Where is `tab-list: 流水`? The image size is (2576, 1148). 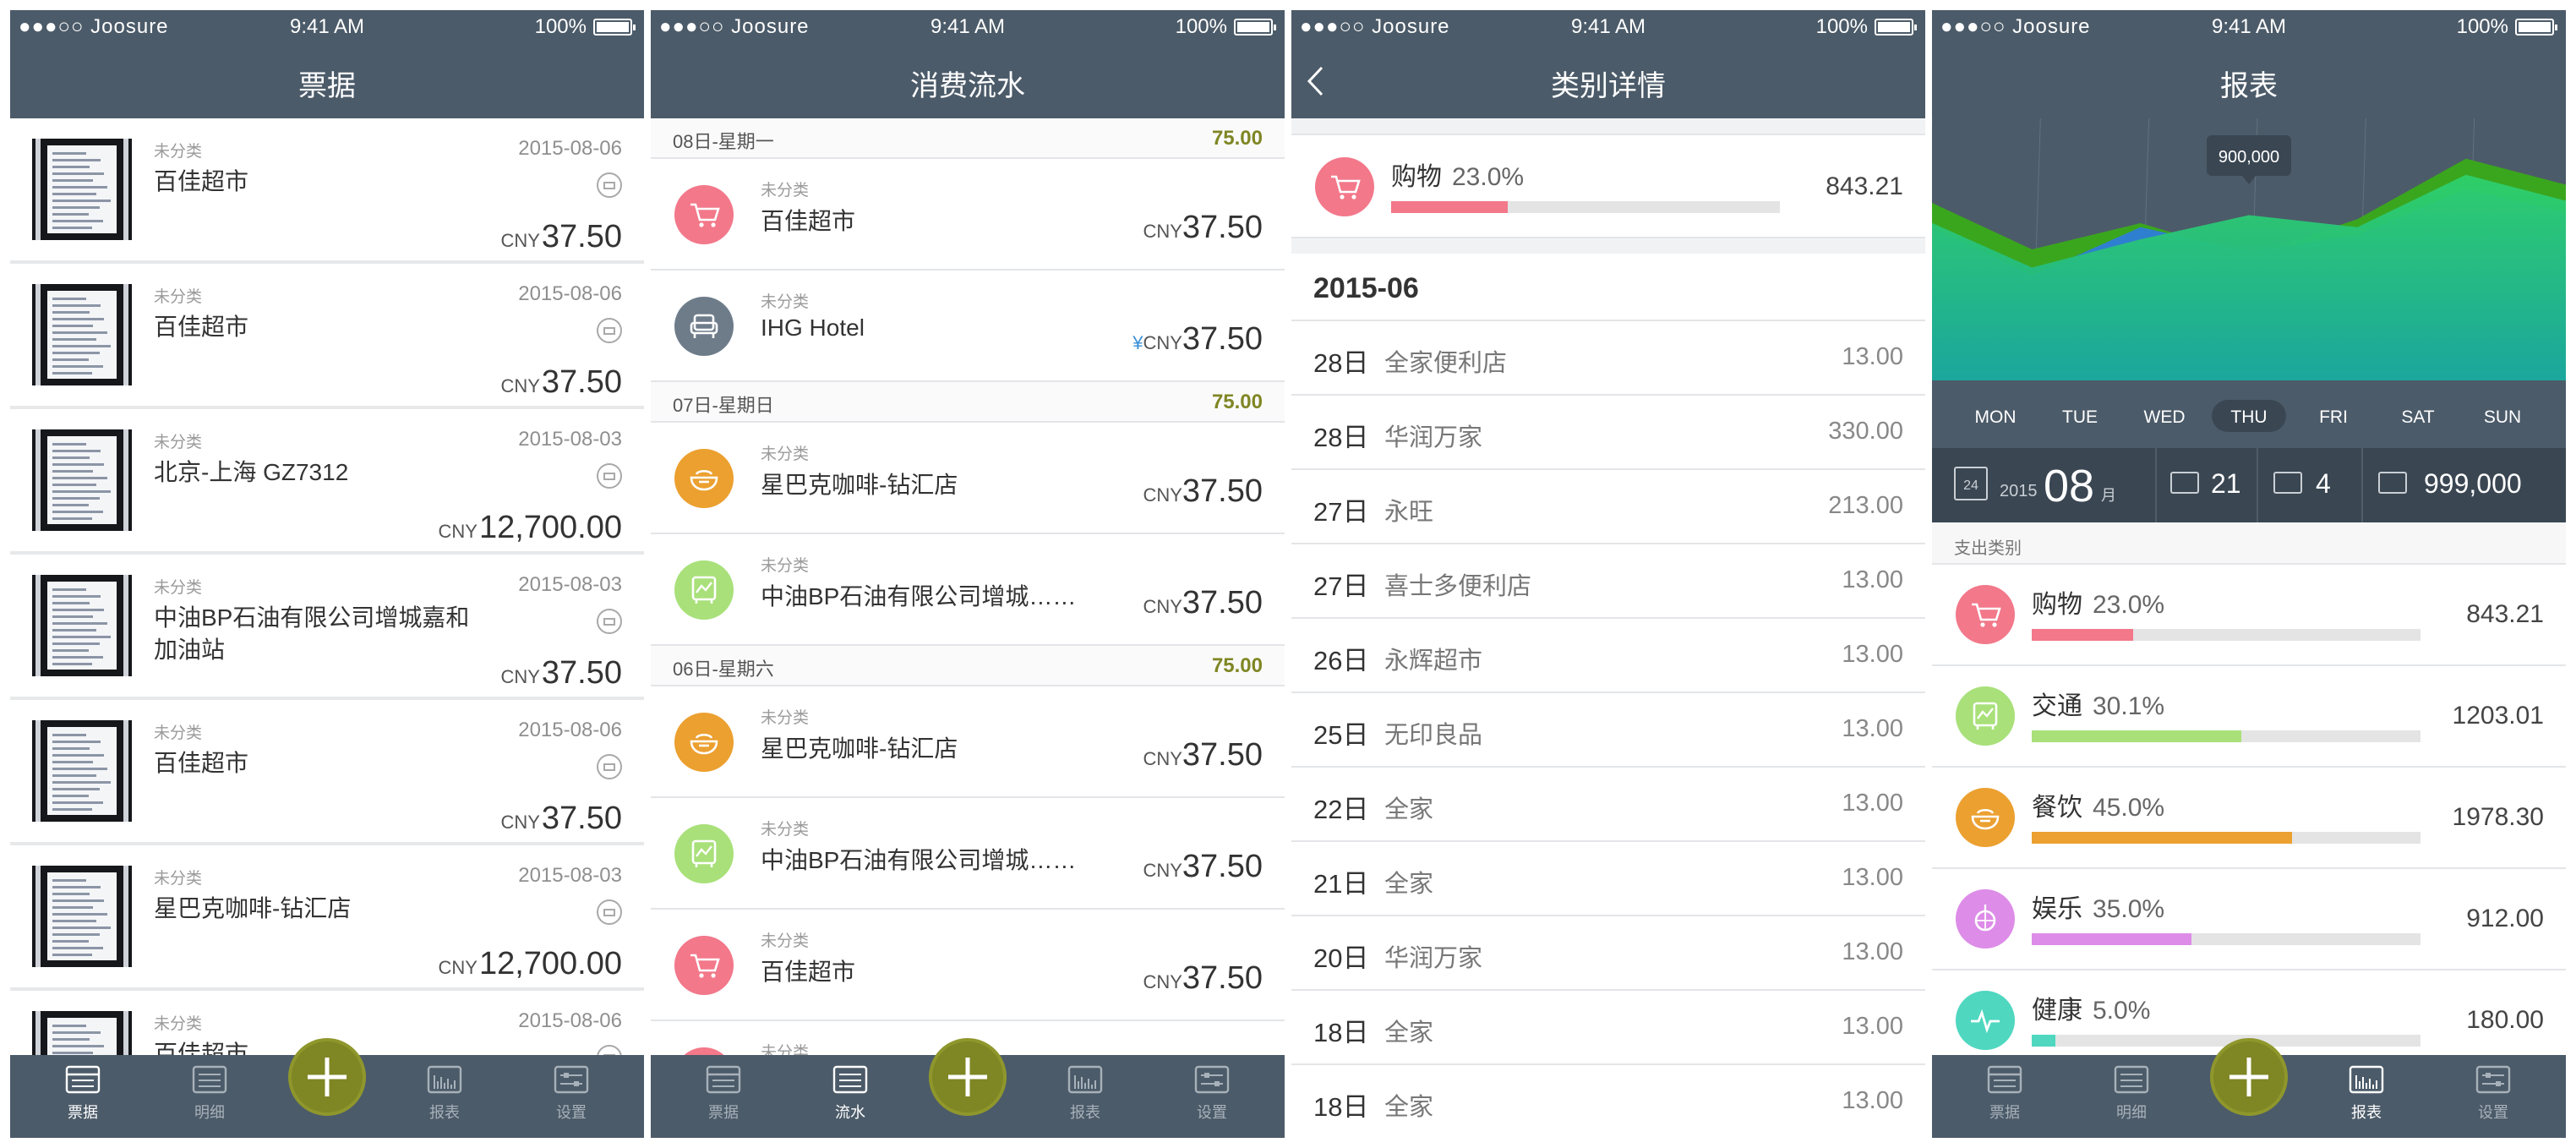 tab-list: 流水 is located at coordinates (850, 1093).